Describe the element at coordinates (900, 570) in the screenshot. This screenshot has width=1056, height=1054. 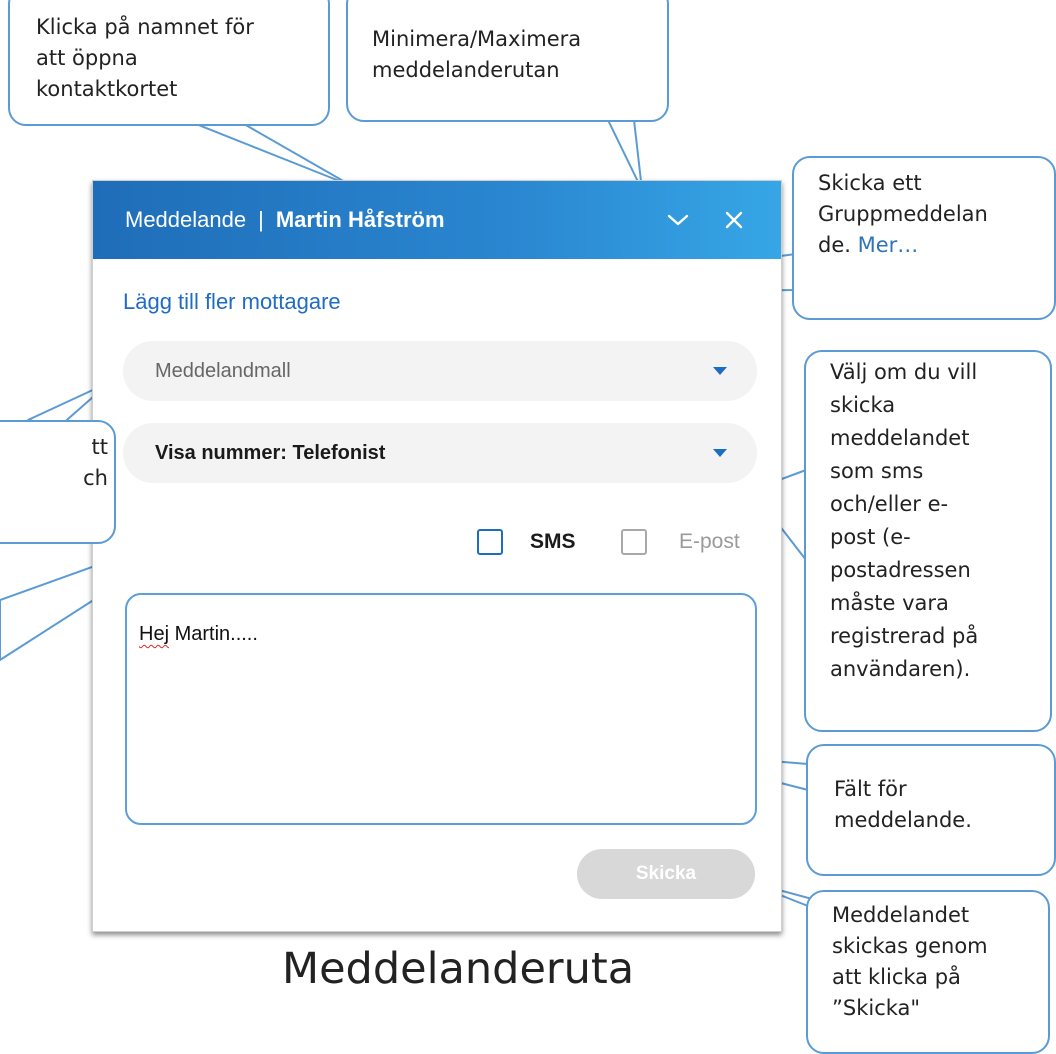
I see `callout-line: postadressen` at that location.